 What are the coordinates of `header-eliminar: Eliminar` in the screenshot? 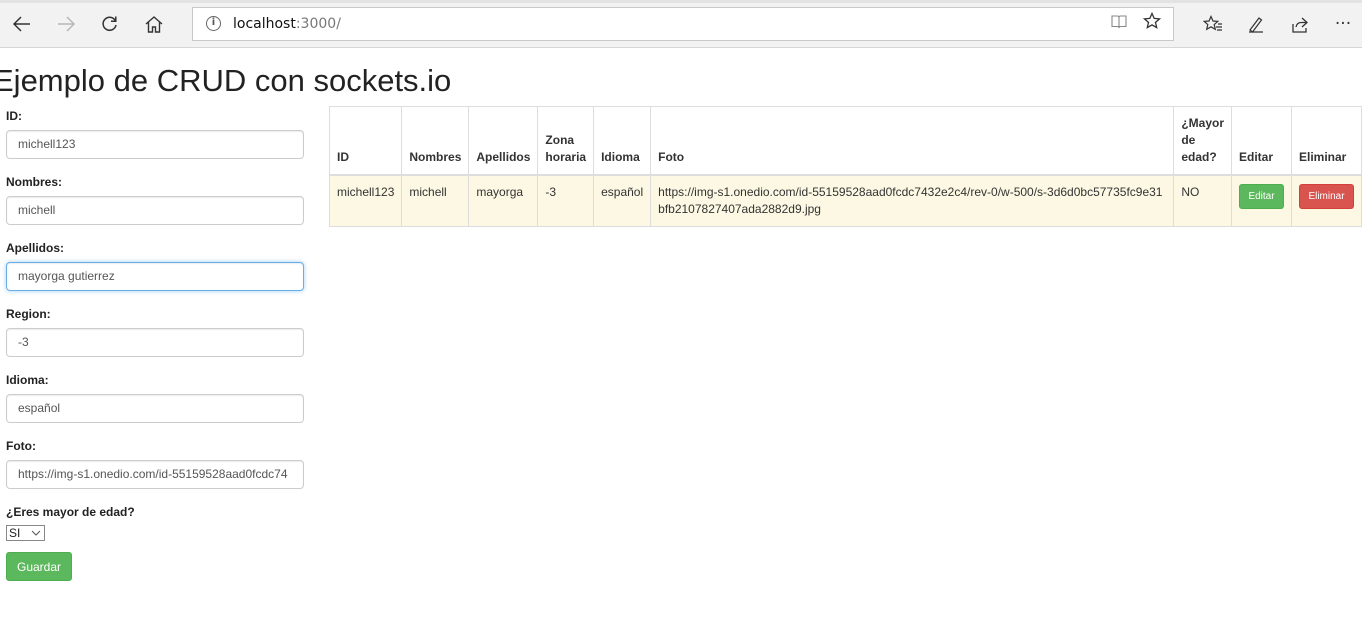 It's located at (1326, 141).